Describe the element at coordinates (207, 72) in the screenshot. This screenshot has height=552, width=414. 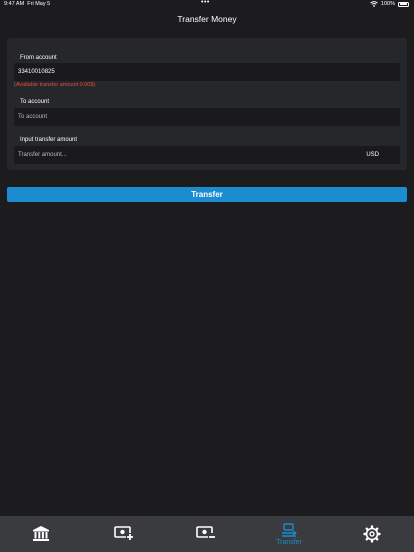
I see `from-account-field: 33410010825` at that location.